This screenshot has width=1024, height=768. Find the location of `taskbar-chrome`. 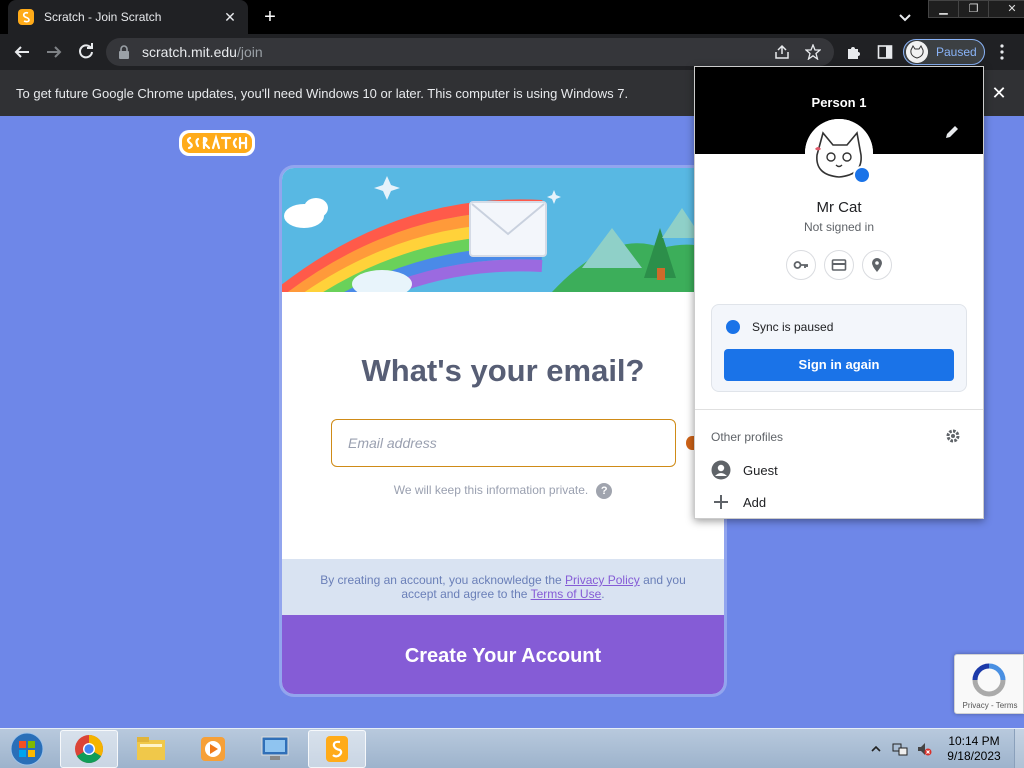

taskbar-chrome is located at coordinates (89, 749).